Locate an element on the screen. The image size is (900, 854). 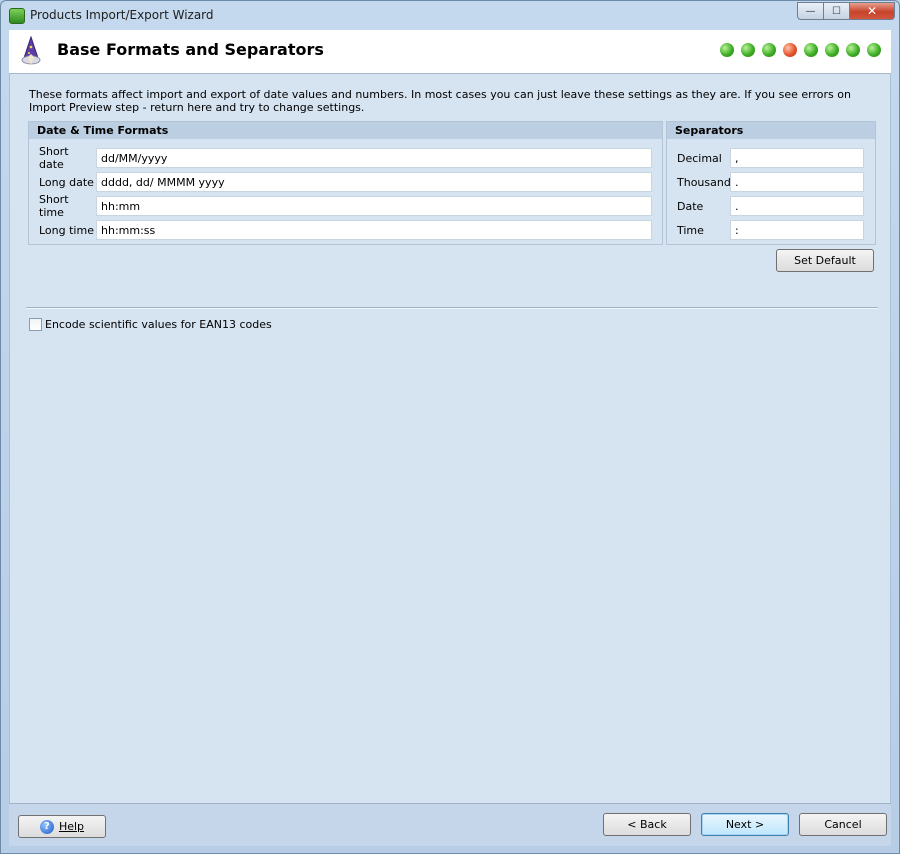
title-bar: Products Import/Export Wizard — ☐ ✕ is located at coordinates (450, 15).